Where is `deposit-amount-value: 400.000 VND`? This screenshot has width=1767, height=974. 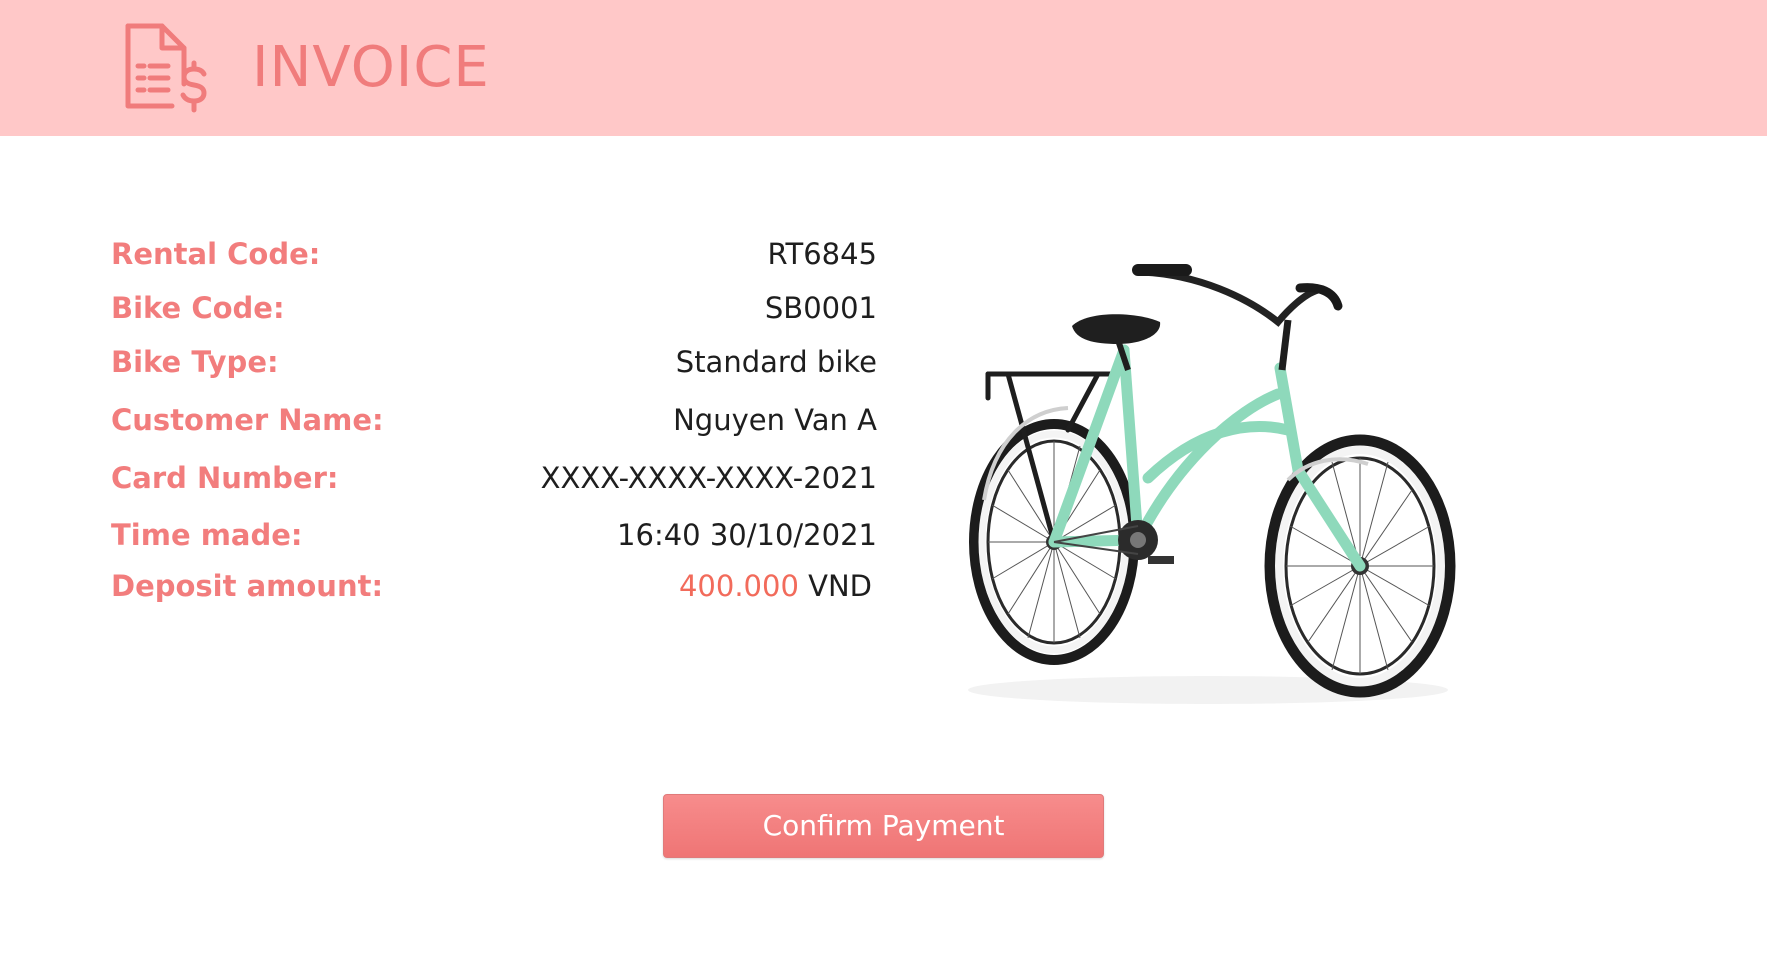
deposit-amount-value: 400.000 VND is located at coordinates (775, 586).